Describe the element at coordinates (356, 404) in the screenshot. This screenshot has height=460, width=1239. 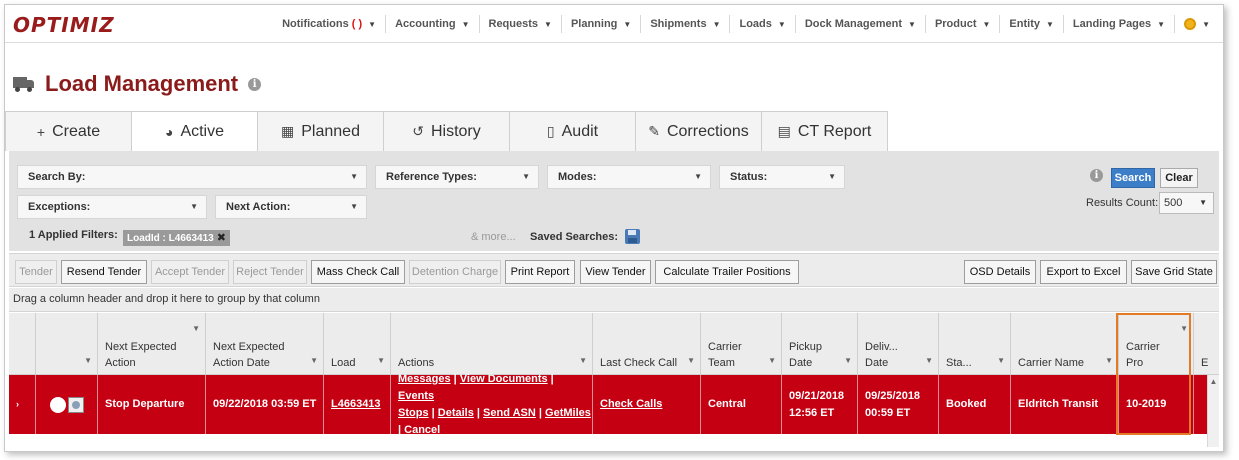
I see `load-link: L4663413` at that location.